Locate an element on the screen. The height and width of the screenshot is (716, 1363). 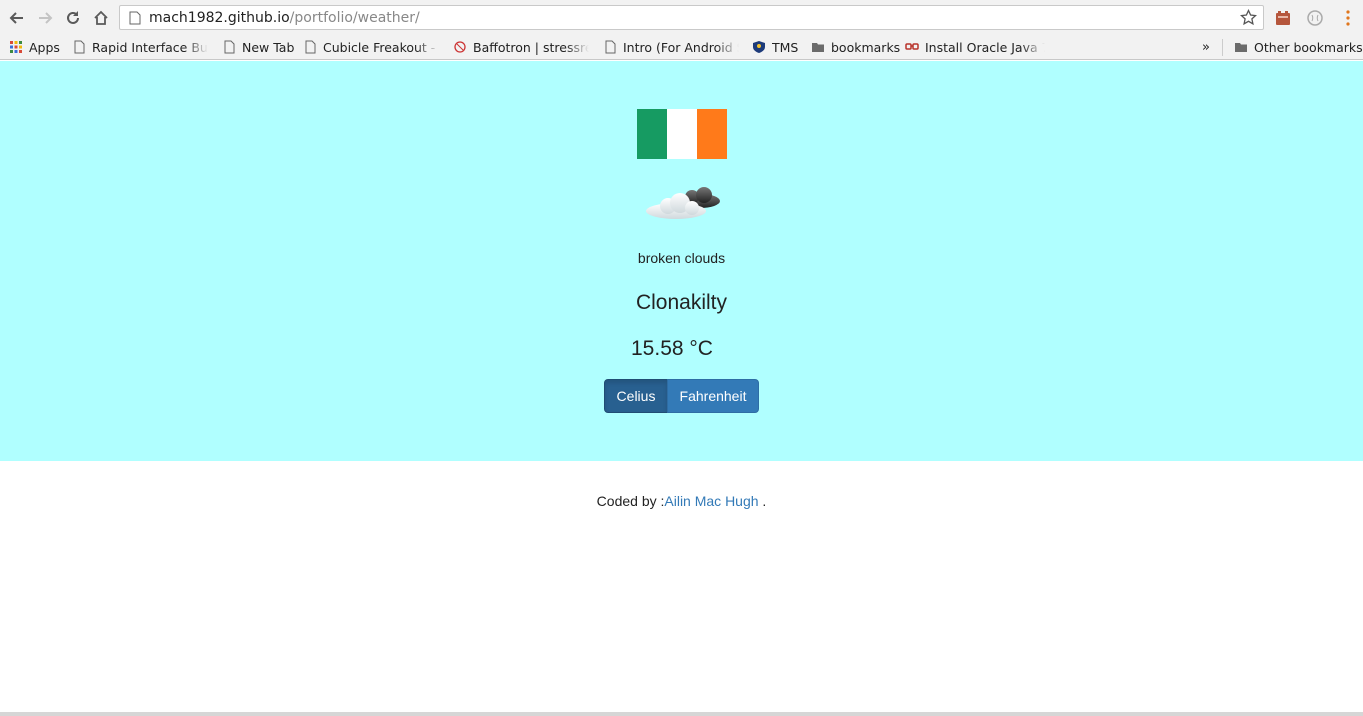
forward-button is located at coordinates (45, 18).